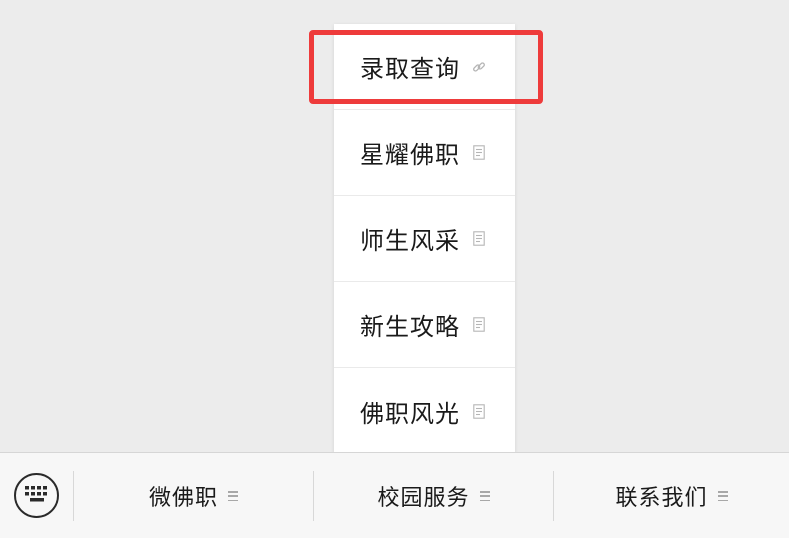 The image size is (789, 538). I want to click on menu-tab-campus-services: 校园服务, so click(433, 495).